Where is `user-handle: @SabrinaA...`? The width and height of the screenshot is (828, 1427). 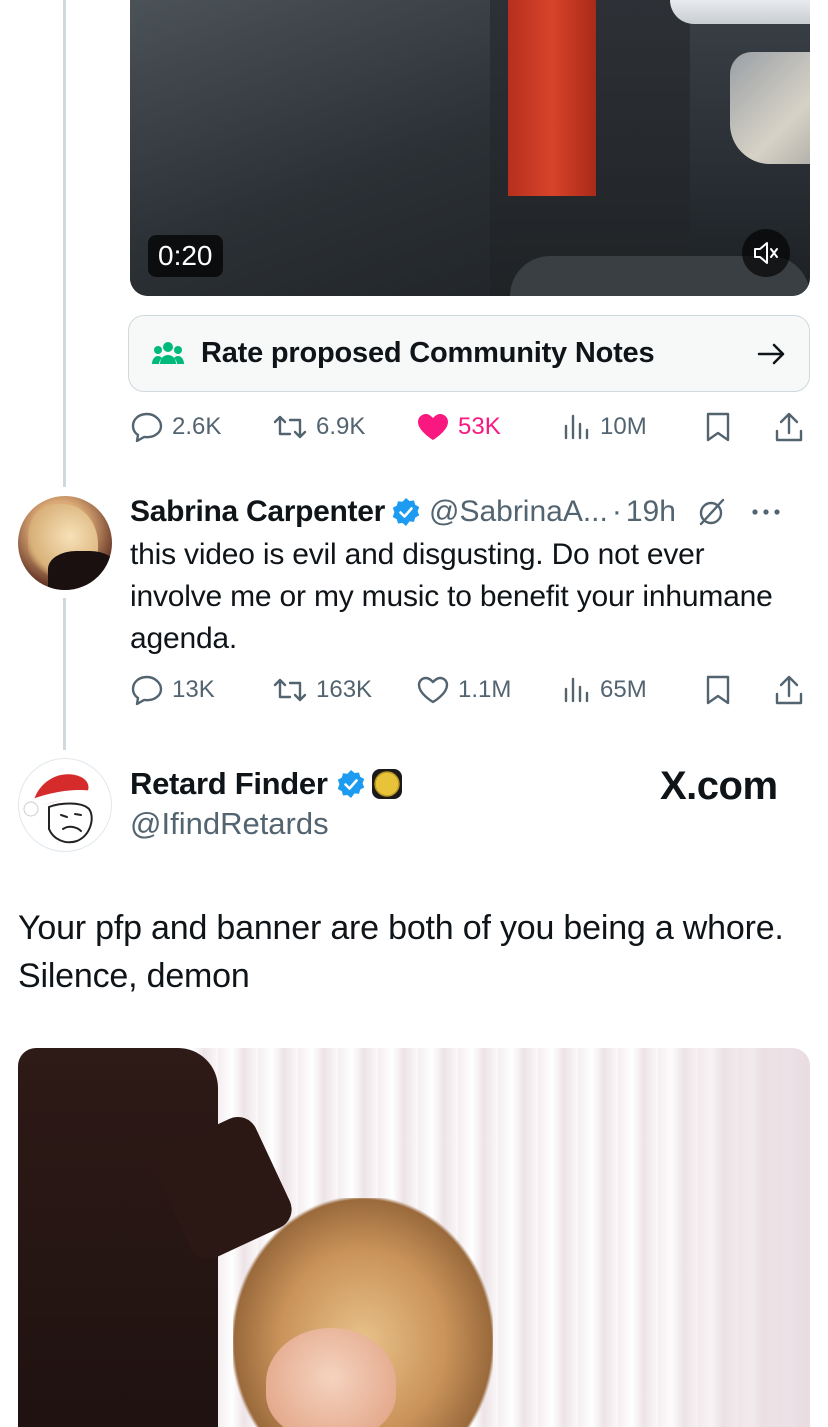
user-handle: @SabrinaA... is located at coordinates (518, 512).